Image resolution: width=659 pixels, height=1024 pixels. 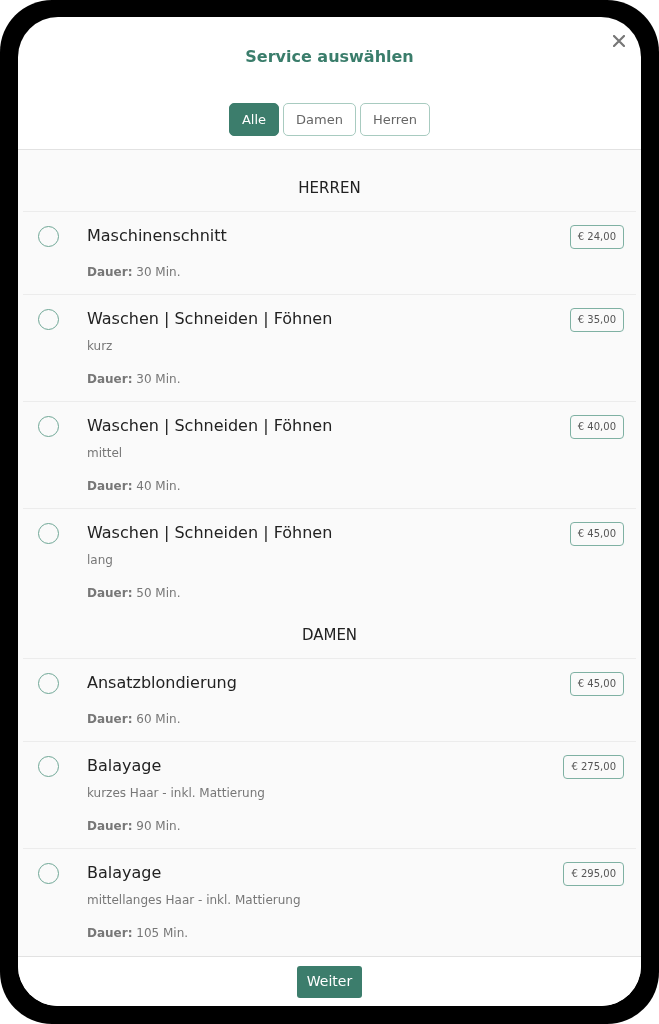 What do you see at coordinates (253, 119) in the screenshot?
I see `filter-tab: Alle` at bounding box center [253, 119].